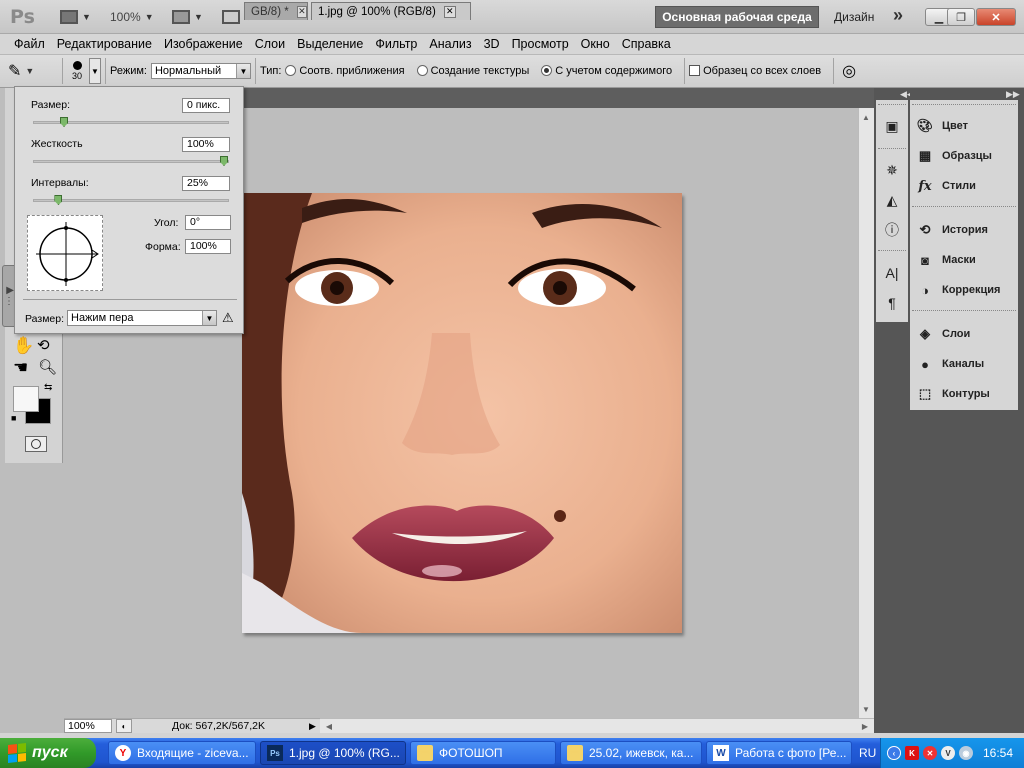  What do you see at coordinates (391, 11) in the screenshot?
I see `tab-document-2: 1.jpg @ 100% (RGB/8) ✕` at bounding box center [391, 11].